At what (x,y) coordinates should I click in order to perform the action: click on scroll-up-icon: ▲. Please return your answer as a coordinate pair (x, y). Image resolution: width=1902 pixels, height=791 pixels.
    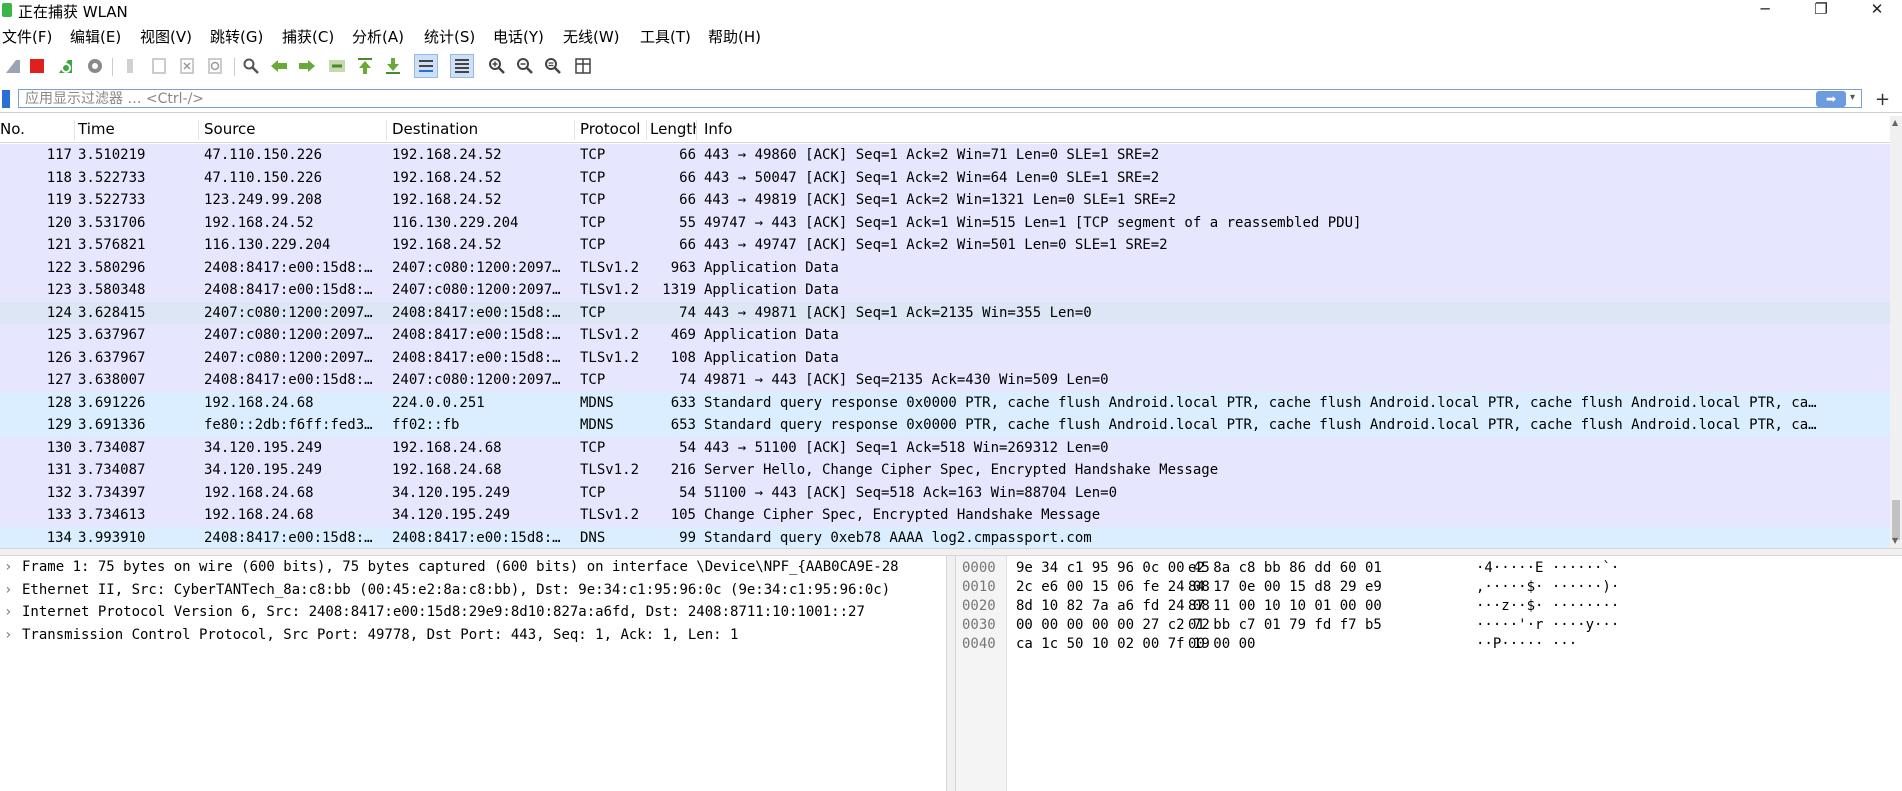
    Looking at the image, I should click on (1895, 122).